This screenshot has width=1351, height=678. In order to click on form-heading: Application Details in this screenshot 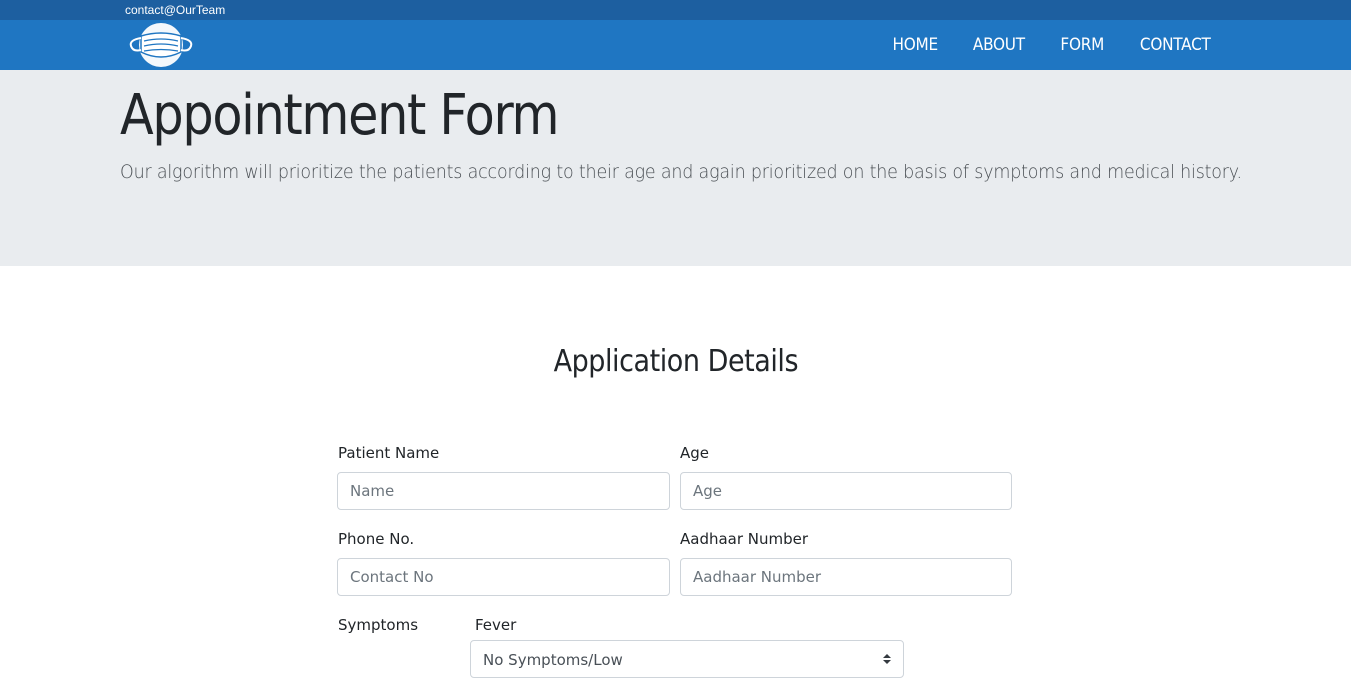, I will do `click(675, 361)`.